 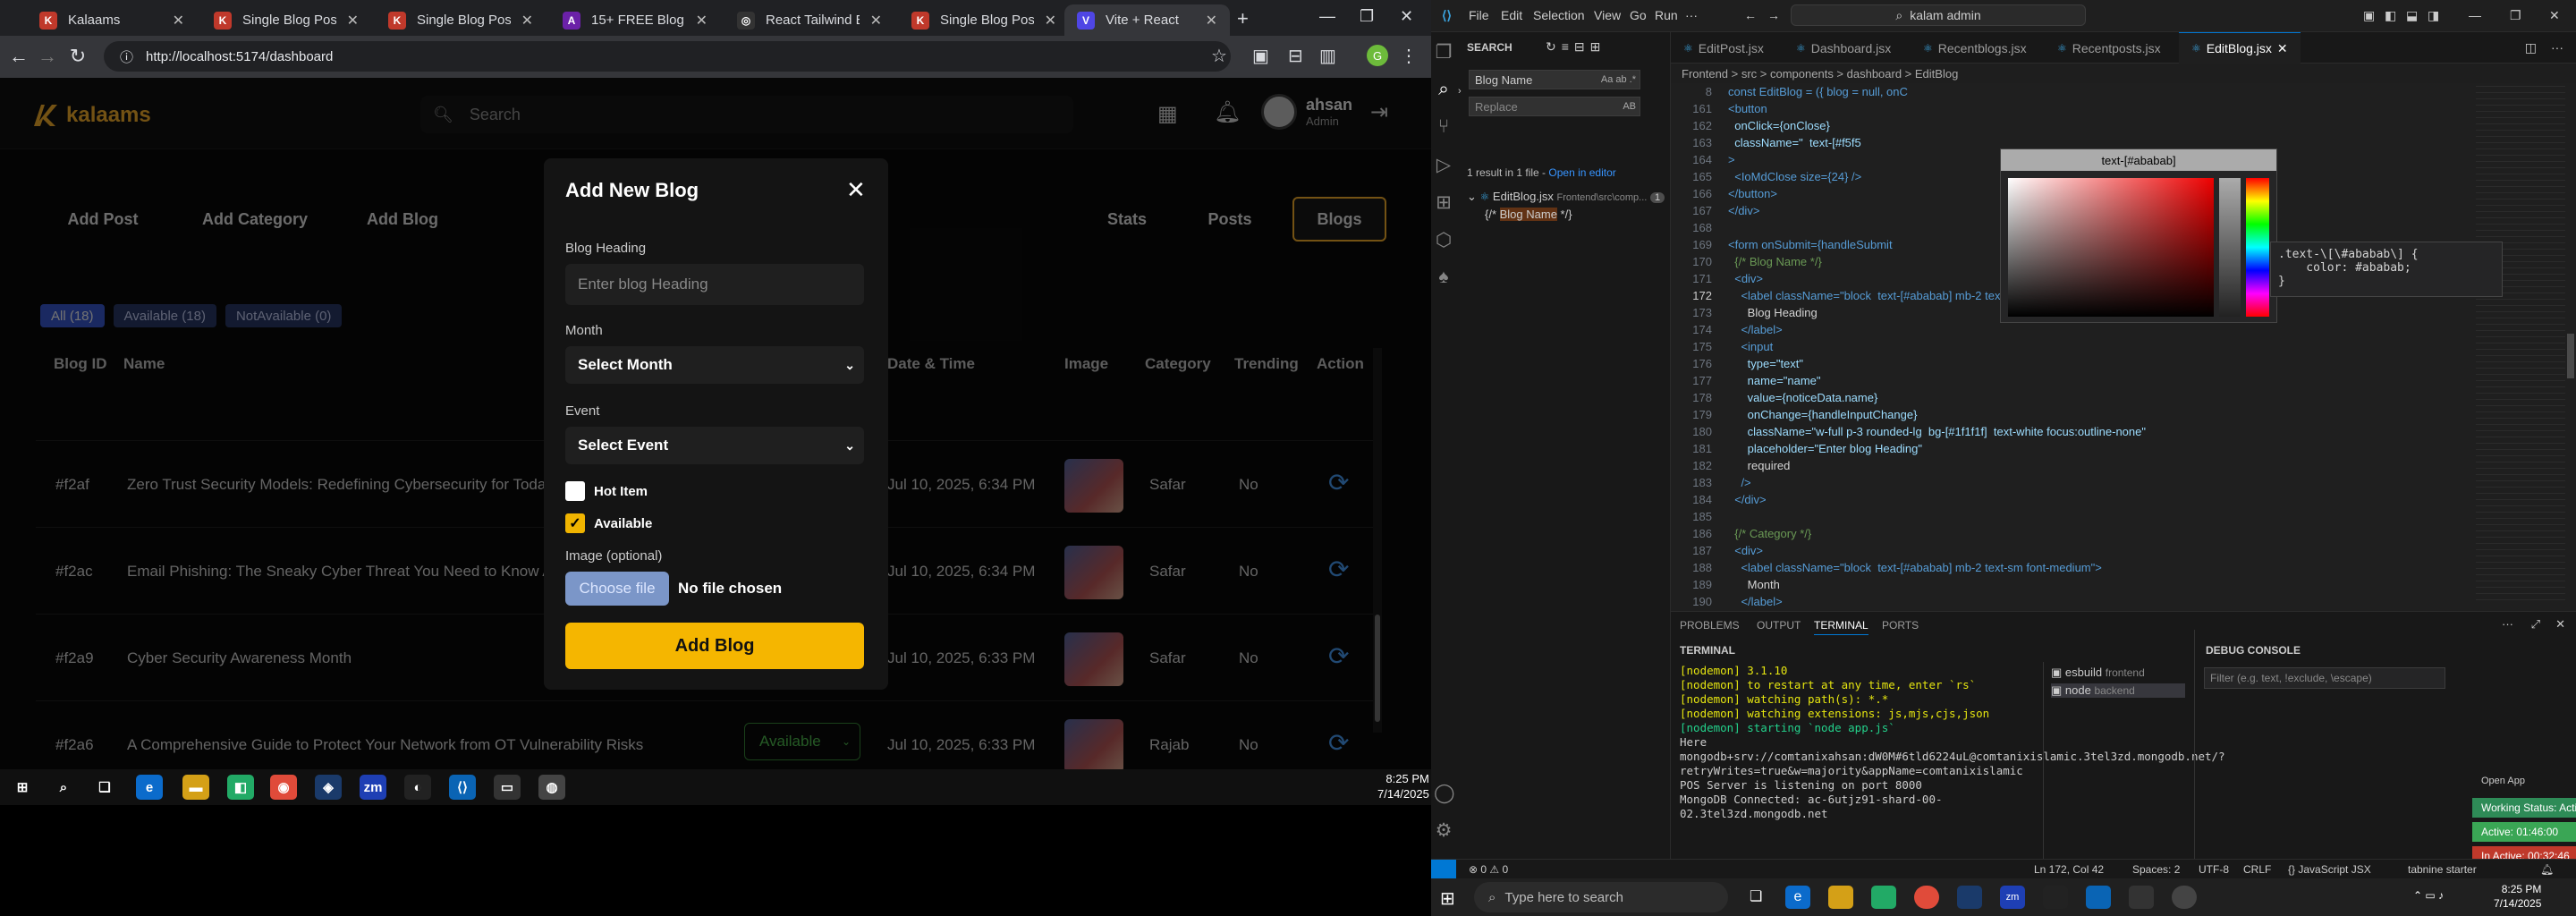 I want to click on search-icon: ⌕, so click(x=1443, y=89).